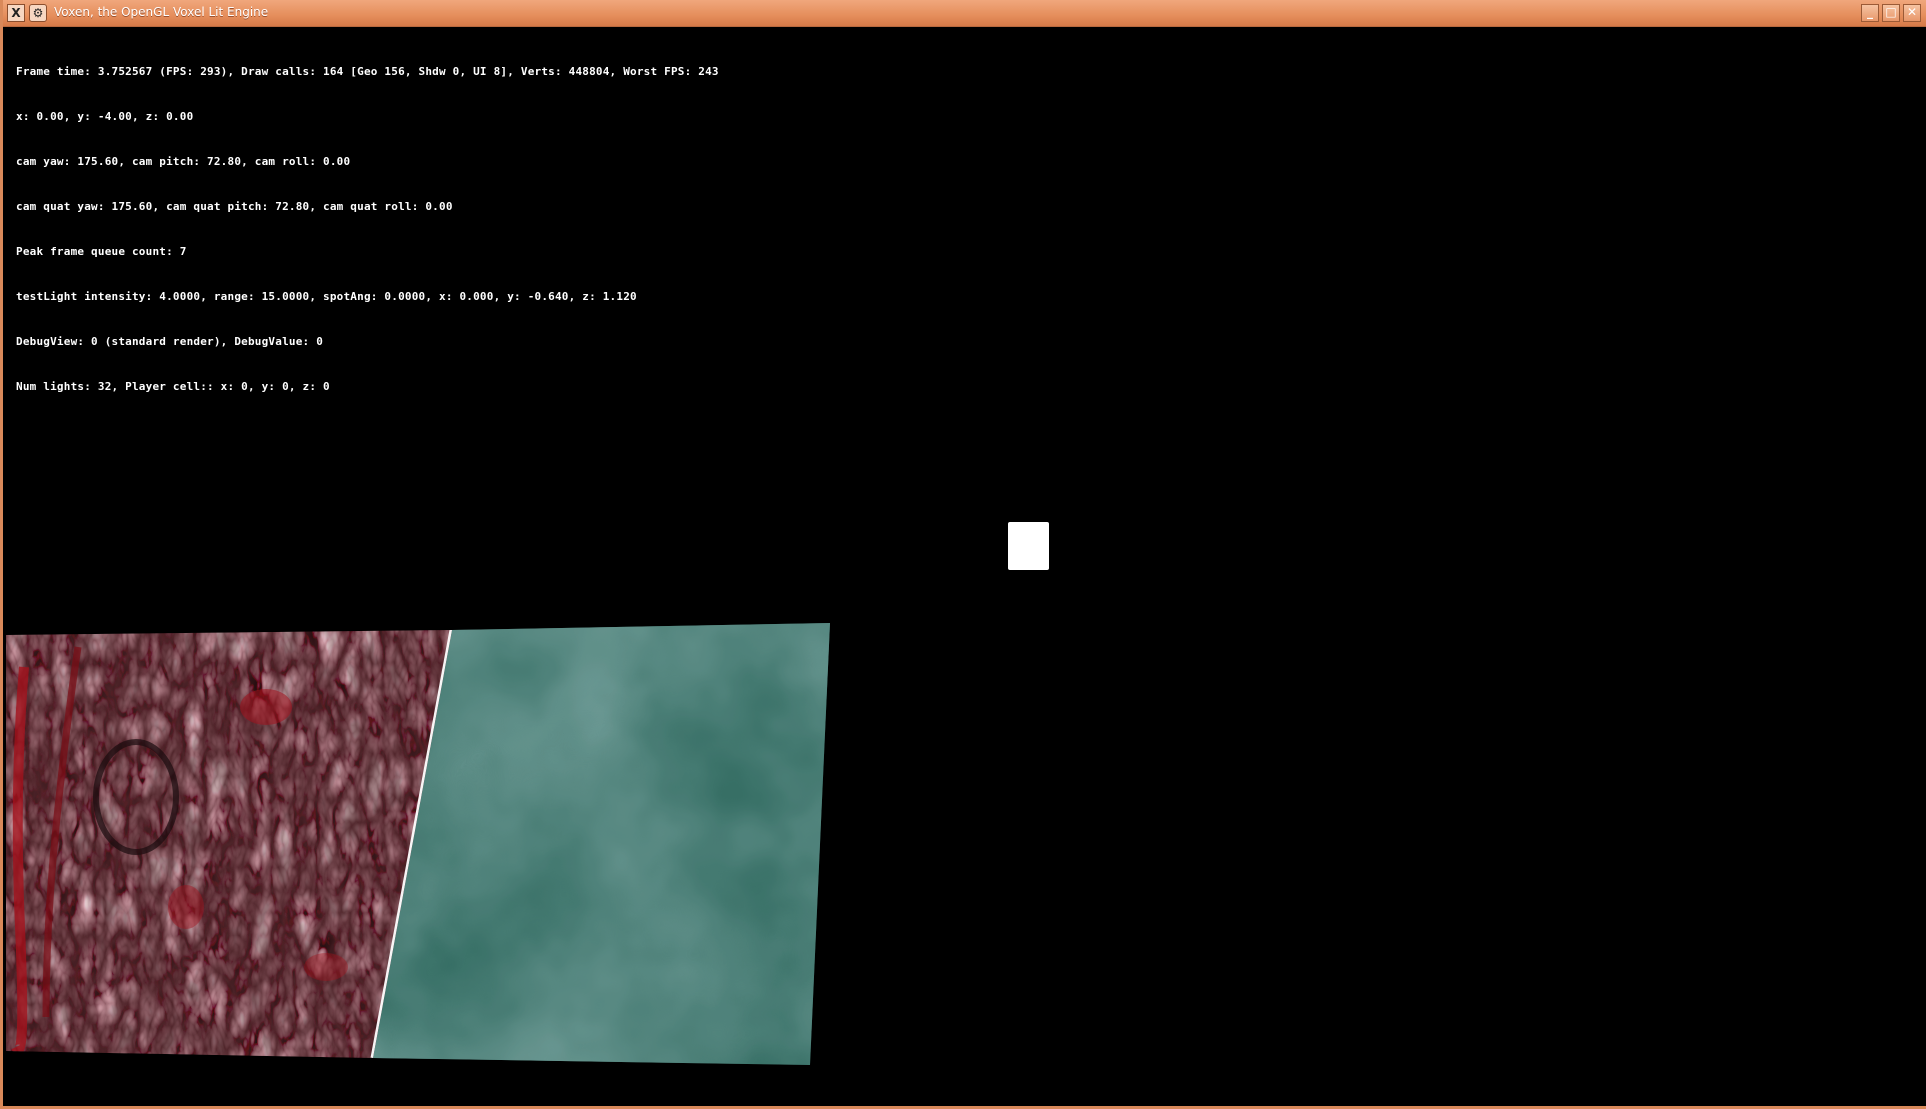  I want to click on hud-position: x: 0.00, y: -4.00, z: 0.00, so click(105, 116).